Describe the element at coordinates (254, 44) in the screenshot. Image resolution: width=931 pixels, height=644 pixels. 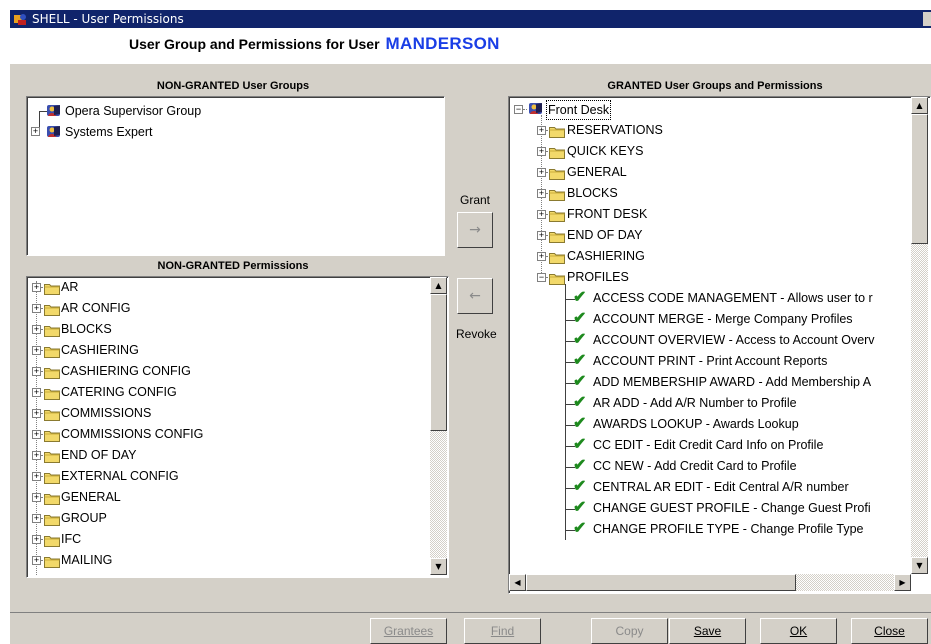
I see `page-title-text: User Group and Permissions for User` at that location.